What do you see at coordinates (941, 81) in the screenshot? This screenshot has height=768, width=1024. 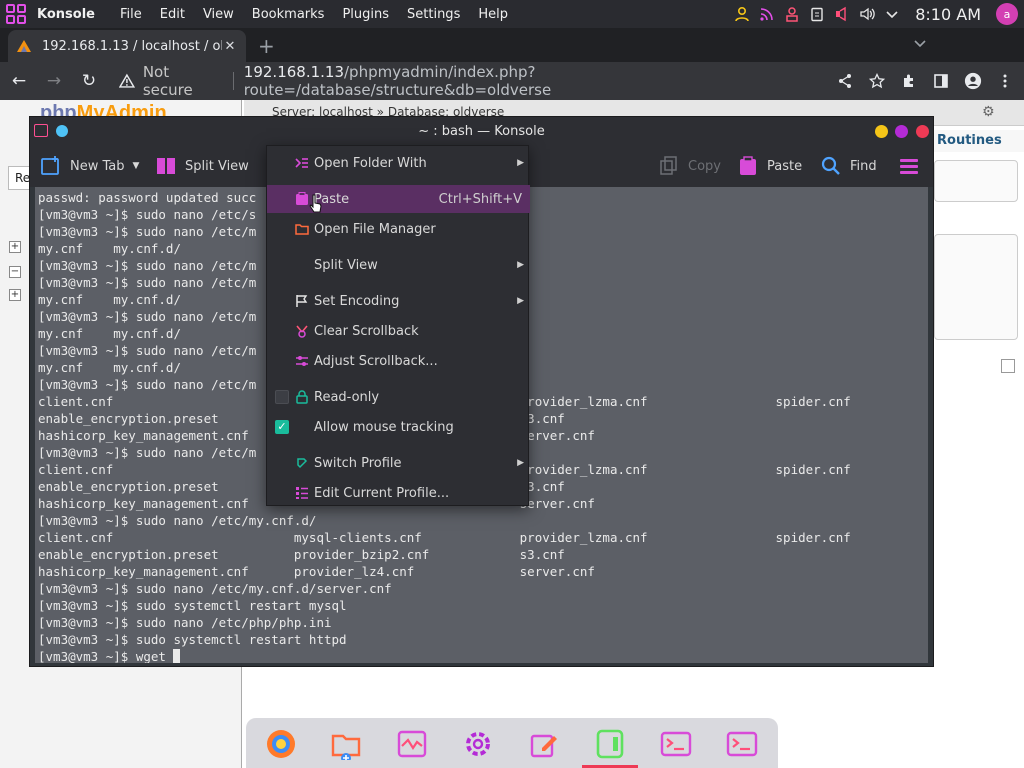 I see `side-panel-icon` at bounding box center [941, 81].